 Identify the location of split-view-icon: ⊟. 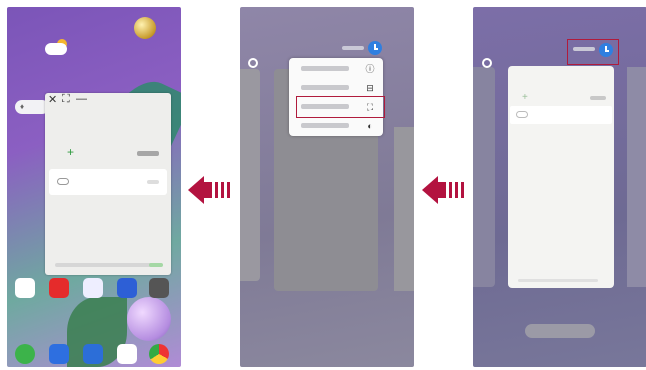
(370, 88).